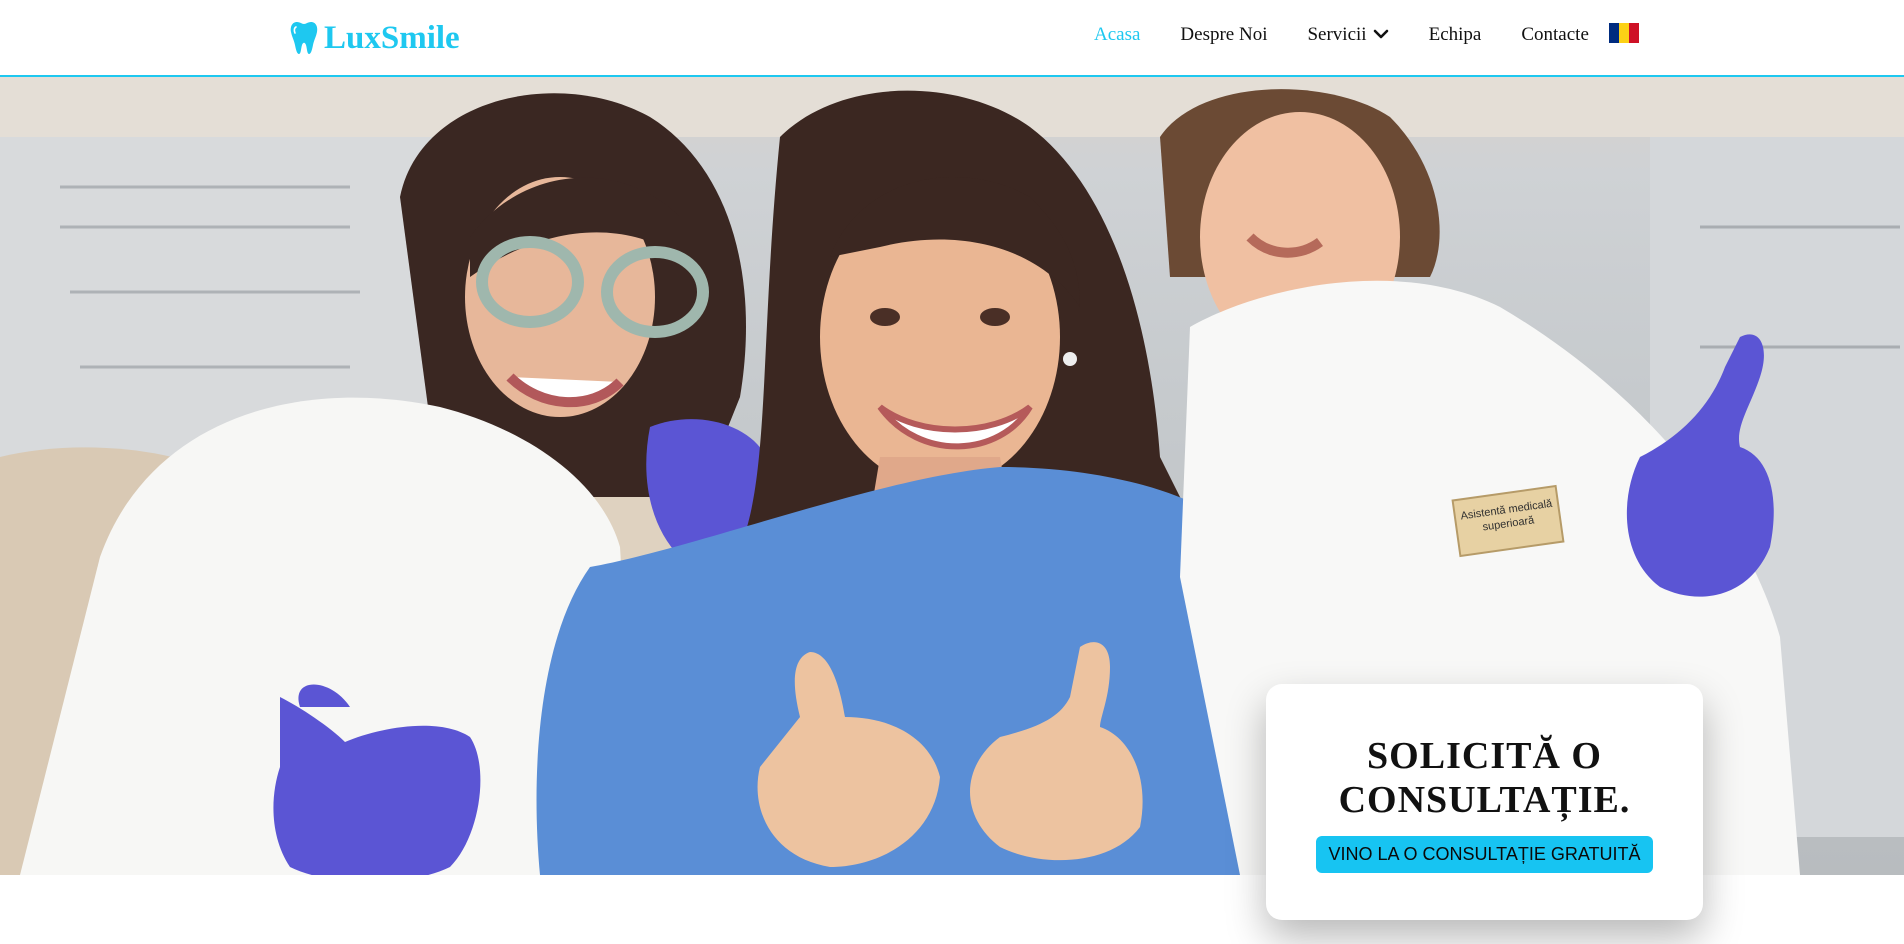  Describe the element at coordinates (1223, 35) in the screenshot. I see `nav-item-despre-noi: Despre Noi` at that location.